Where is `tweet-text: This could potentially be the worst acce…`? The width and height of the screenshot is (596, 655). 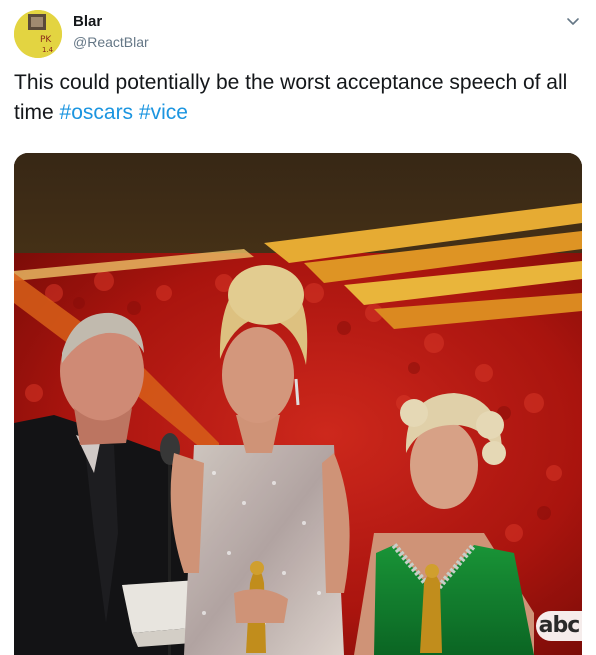
tweet-text: This could potentially be the worst acce… is located at coordinates (299, 98).